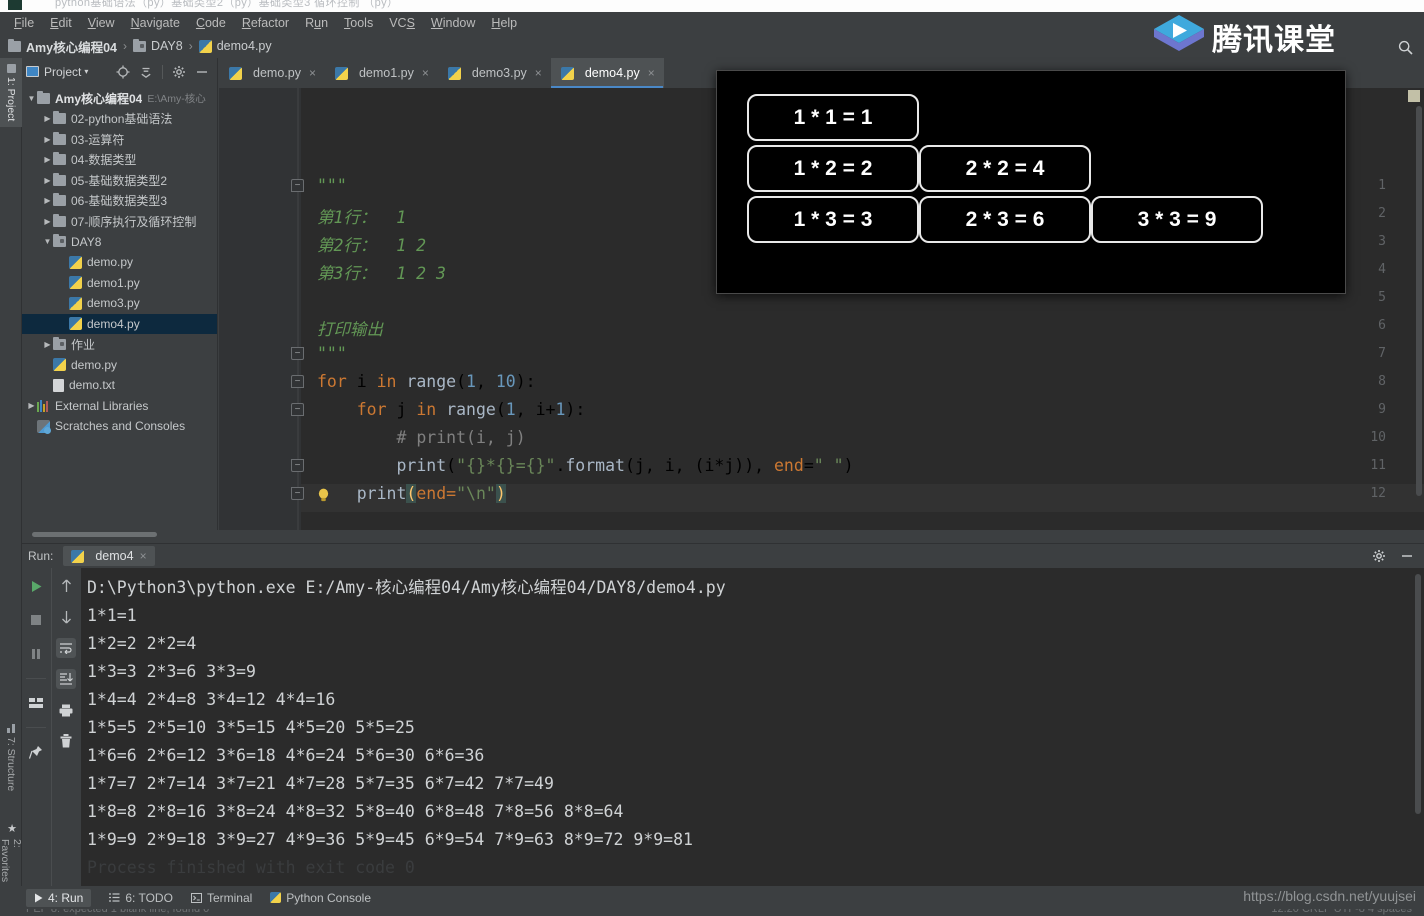  I want to click on tree-item-demo1-py: demo1.py, so click(119, 283).